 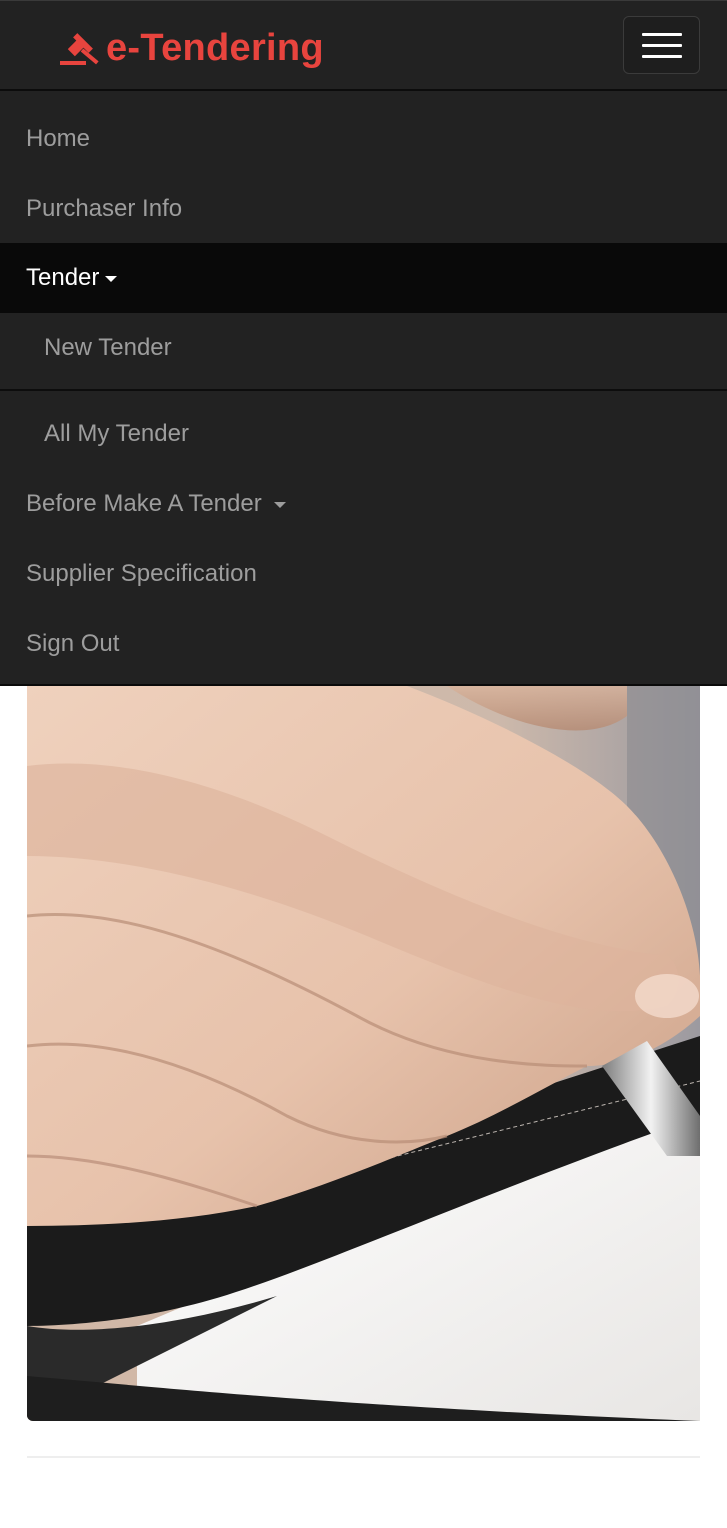 I want to click on navbar: e-Tendering, so click(x=363, y=45).